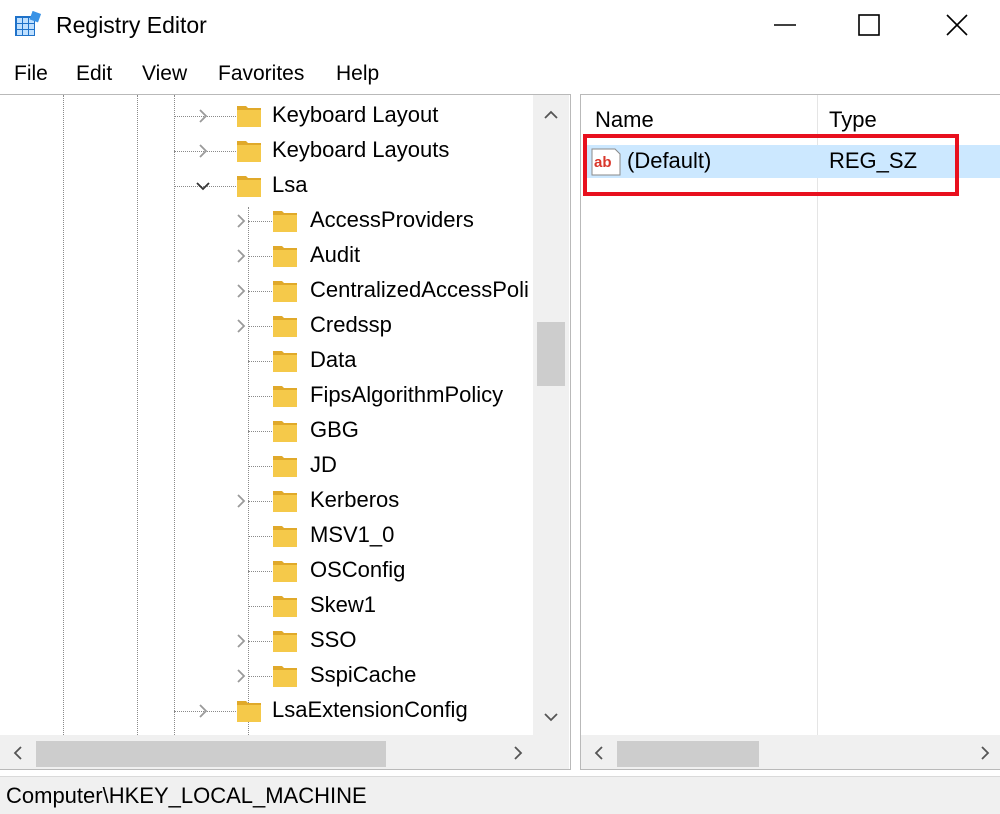 This screenshot has width=1000, height=814. What do you see at coordinates (500, 795) in the screenshot?
I see `status-bar: Computer\HKEY_LOCAL_MACHINE` at bounding box center [500, 795].